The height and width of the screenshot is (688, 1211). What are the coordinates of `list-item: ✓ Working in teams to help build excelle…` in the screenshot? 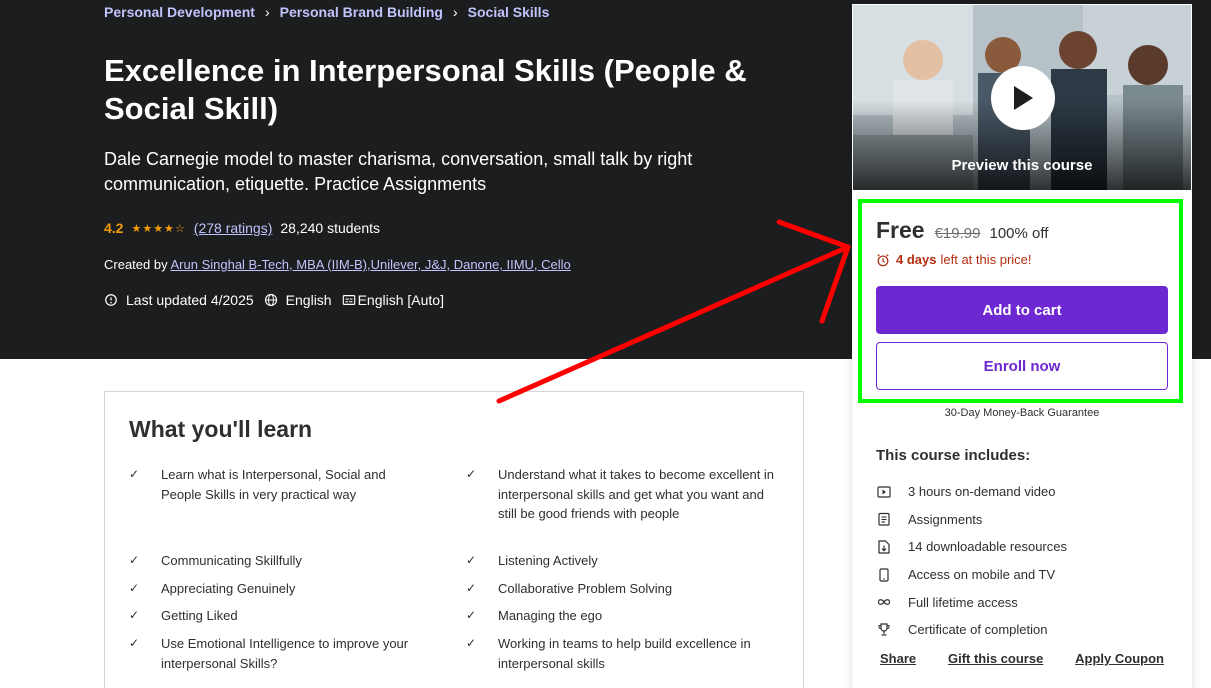 It's located at (626, 653).